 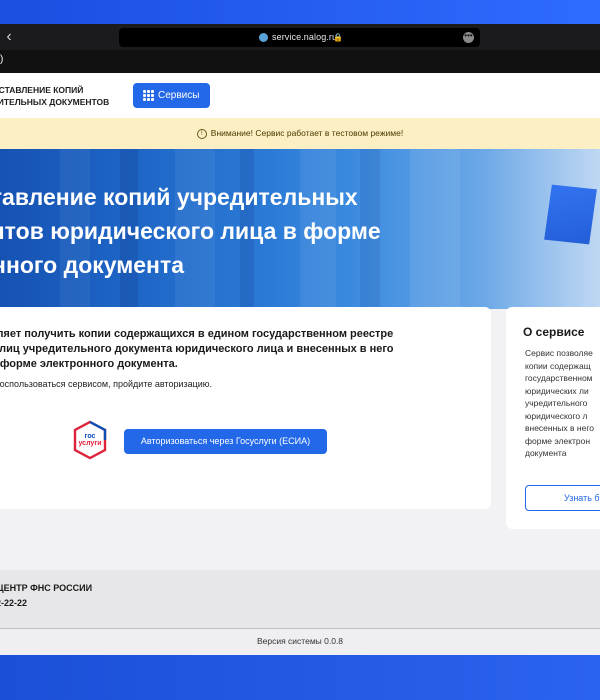 What do you see at coordinates (468, 37) in the screenshot?
I see `more-icon: •••` at bounding box center [468, 37].